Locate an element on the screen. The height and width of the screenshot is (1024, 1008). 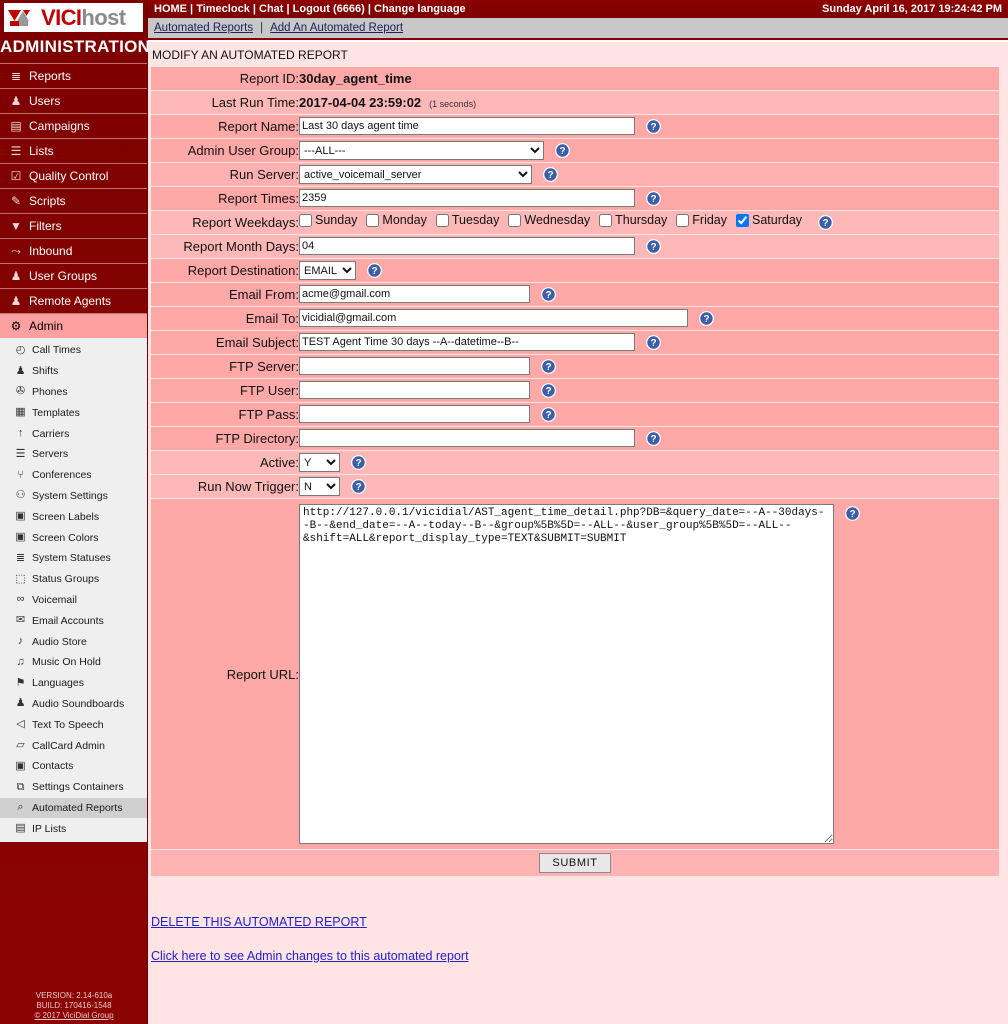
voicemail-icon: ∞ is located at coordinates (20, 599).